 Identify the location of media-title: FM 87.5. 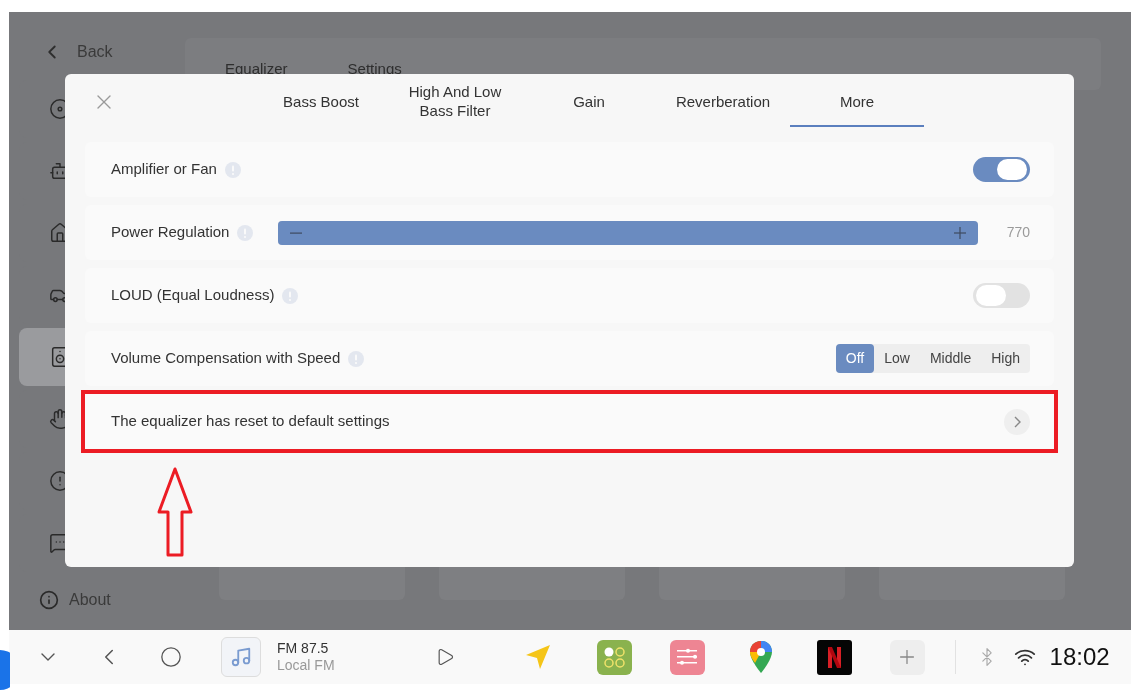
(303, 648).